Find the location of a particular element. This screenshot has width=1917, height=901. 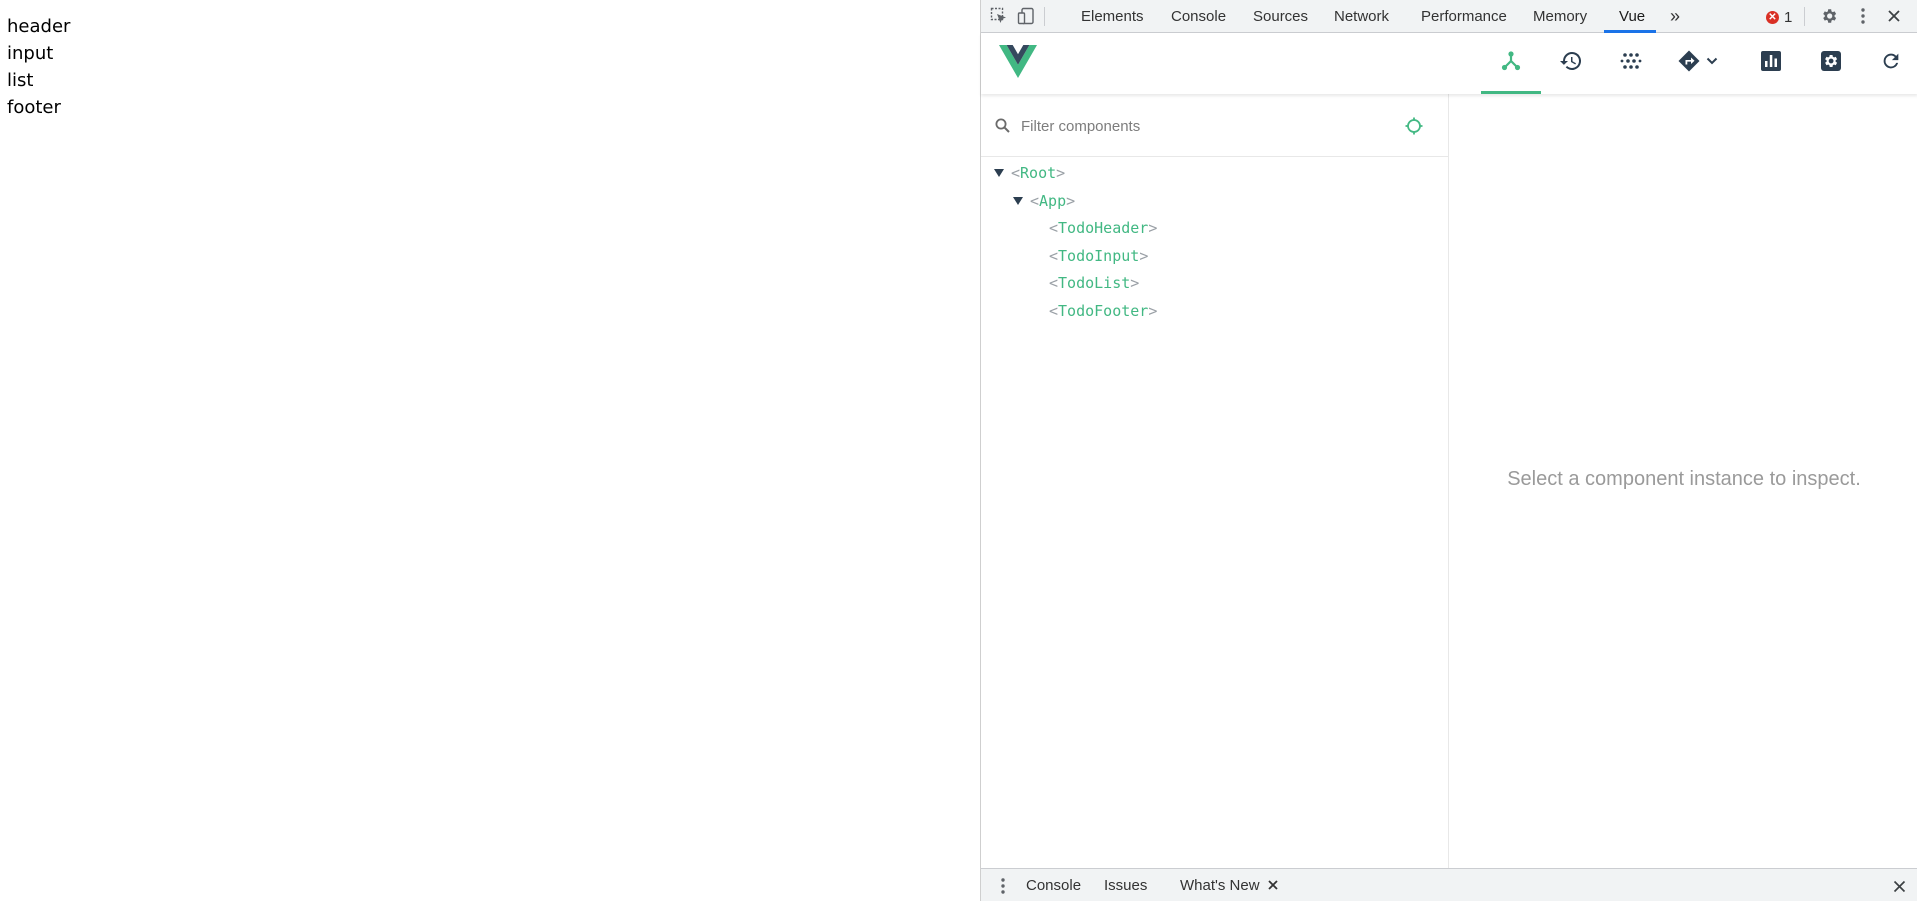

tab-network: Network is located at coordinates (1361, 16).